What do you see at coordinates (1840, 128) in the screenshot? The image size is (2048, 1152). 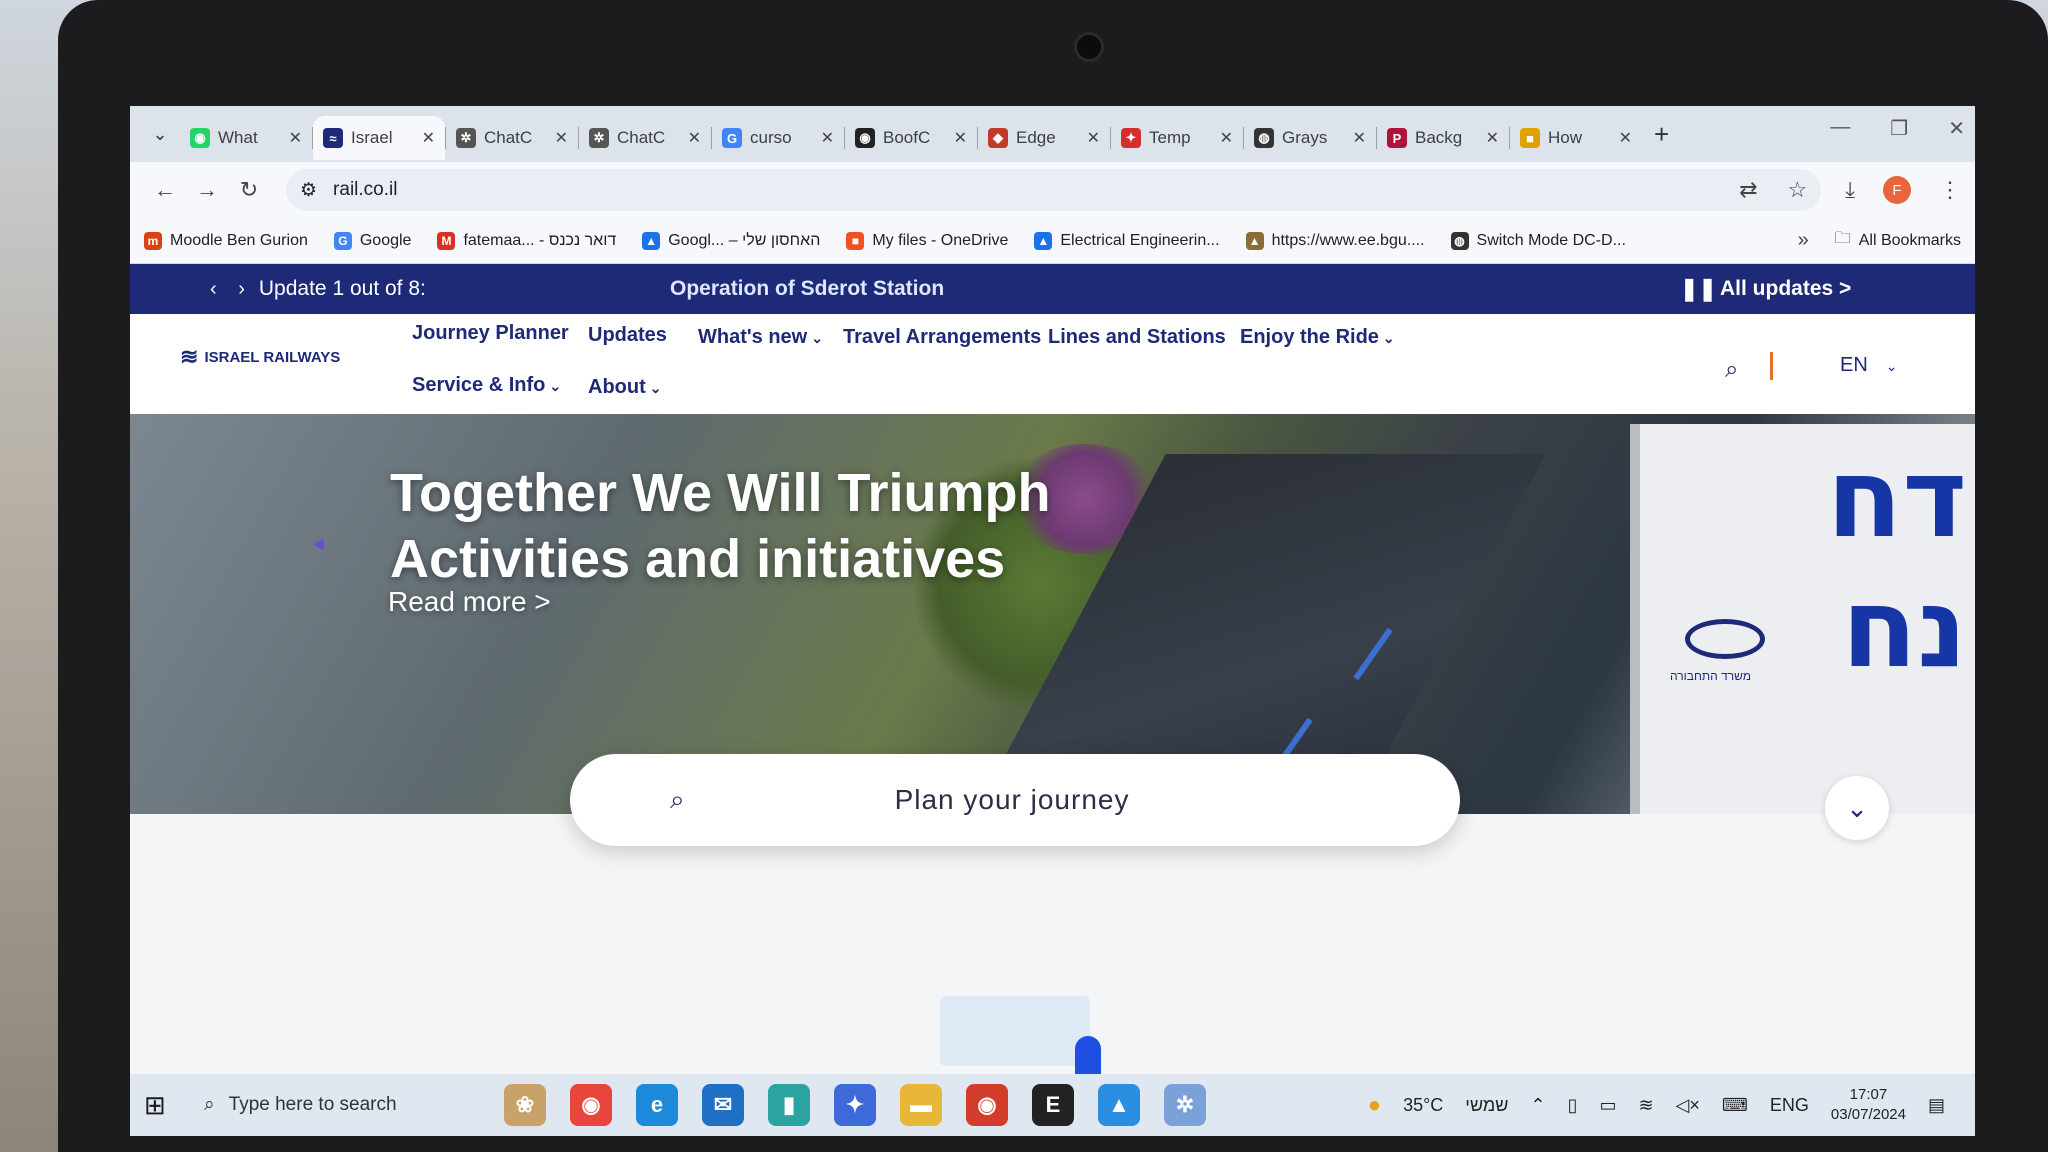 I see `minimize-icon: —` at bounding box center [1840, 128].